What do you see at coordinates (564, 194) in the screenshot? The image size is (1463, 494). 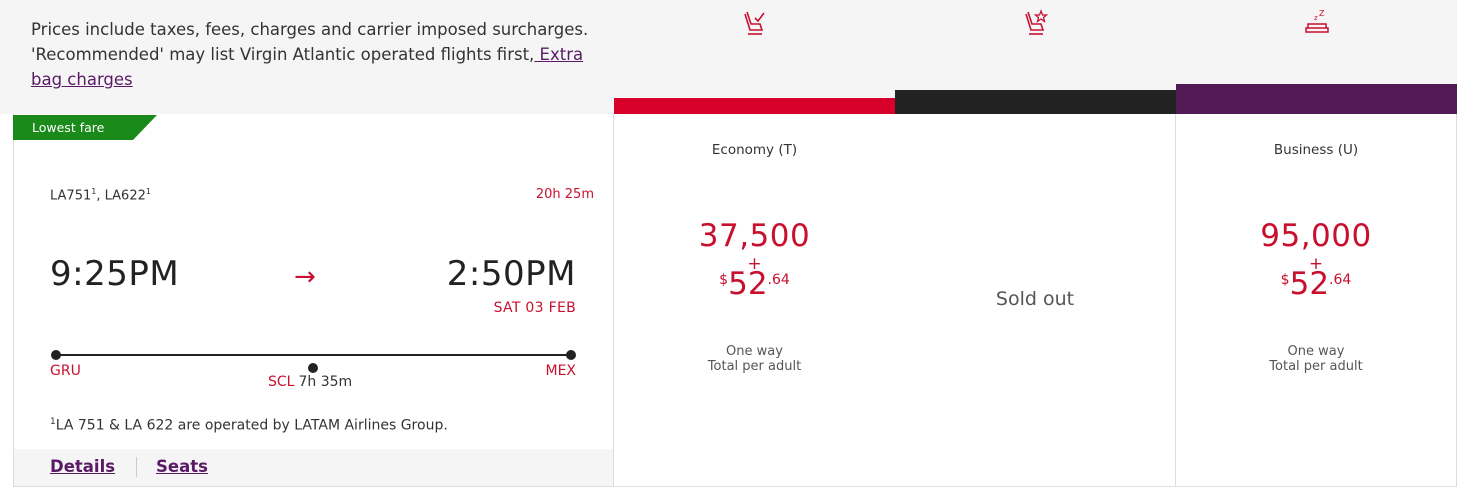 I see `total-duration: 20h 25m` at bounding box center [564, 194].